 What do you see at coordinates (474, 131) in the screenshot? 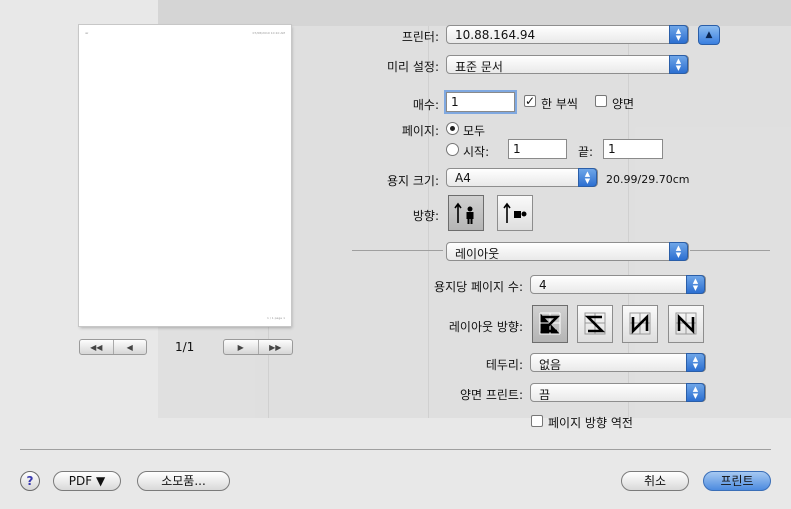
I see `pages-all-label: 모두` at bounding box center [474, 131].